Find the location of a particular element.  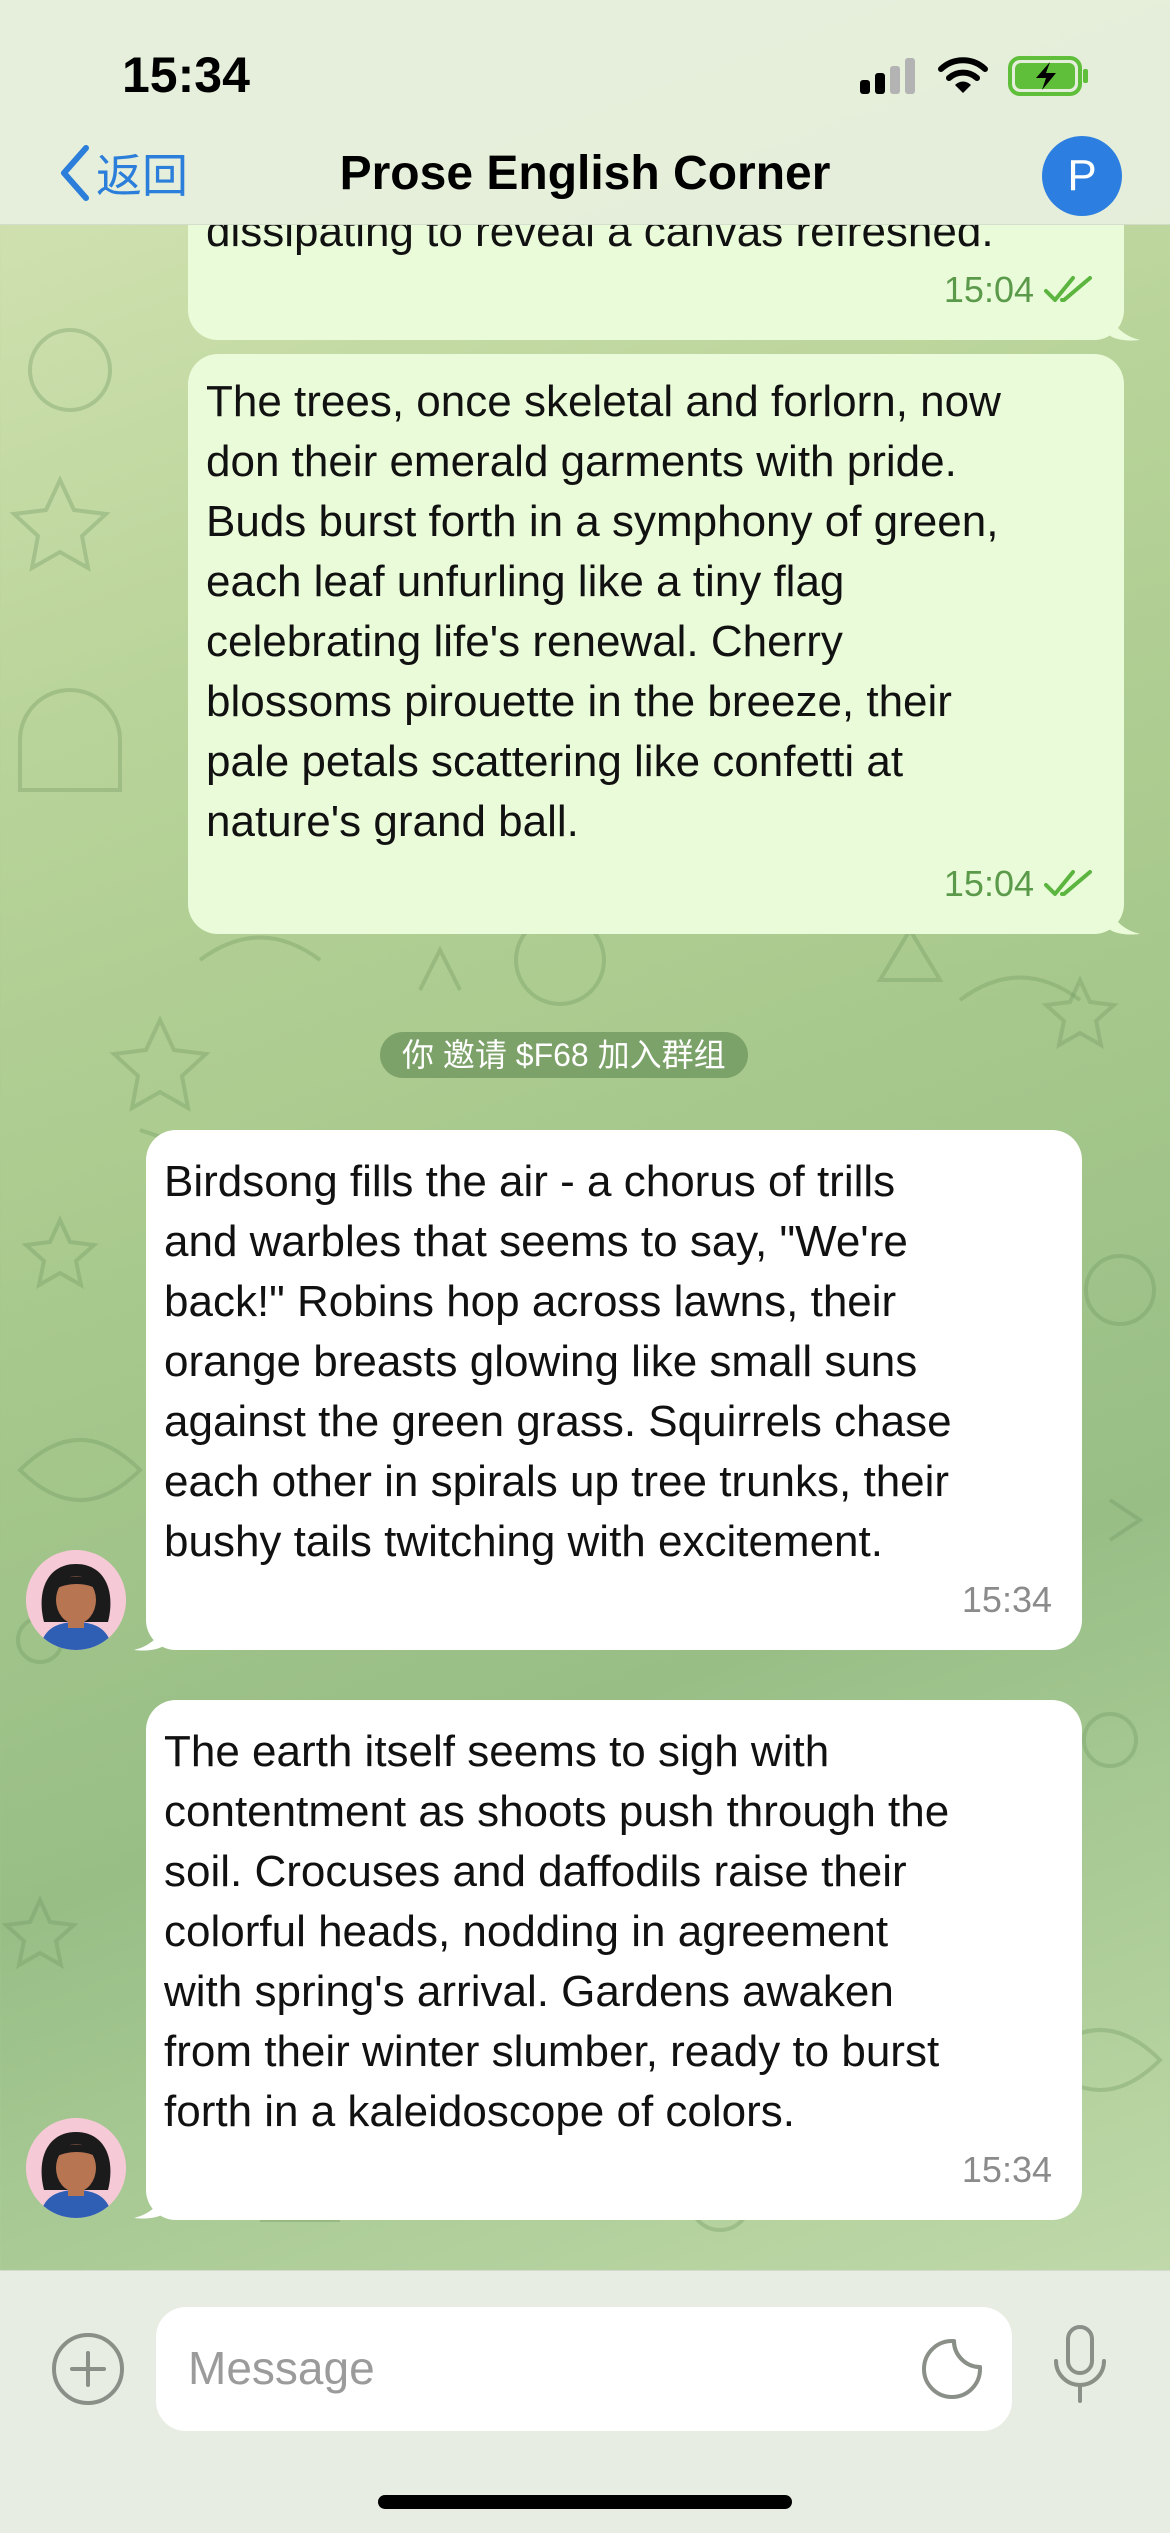

message-input is located at coordinates (528, 2368).